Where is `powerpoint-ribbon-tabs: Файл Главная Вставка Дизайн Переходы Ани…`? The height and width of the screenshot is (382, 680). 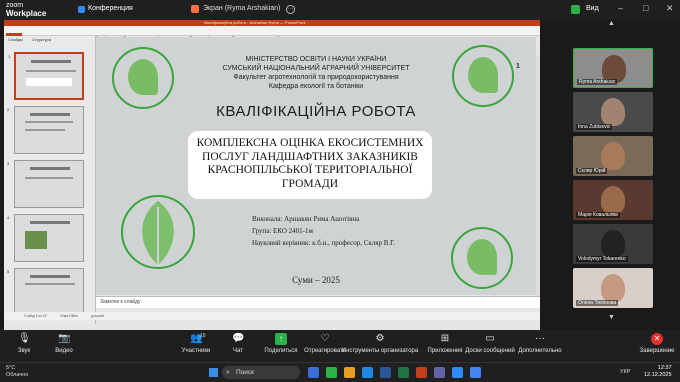
powerpoint-ribbon-tabs: Файл Главная Вставка Дизайн Переходы Ани… is located at coordinates (272, 34).